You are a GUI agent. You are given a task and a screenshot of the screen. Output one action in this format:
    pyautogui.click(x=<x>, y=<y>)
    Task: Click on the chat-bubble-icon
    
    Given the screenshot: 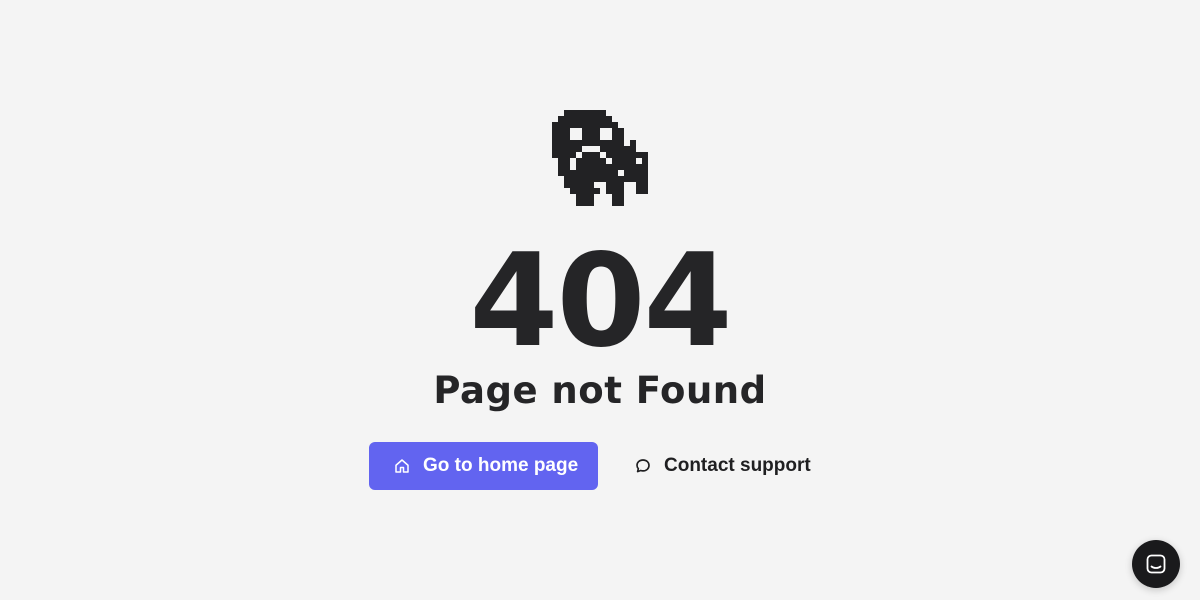 What is the action you would take?
    pyautogui.click(x=643, y=466)
    